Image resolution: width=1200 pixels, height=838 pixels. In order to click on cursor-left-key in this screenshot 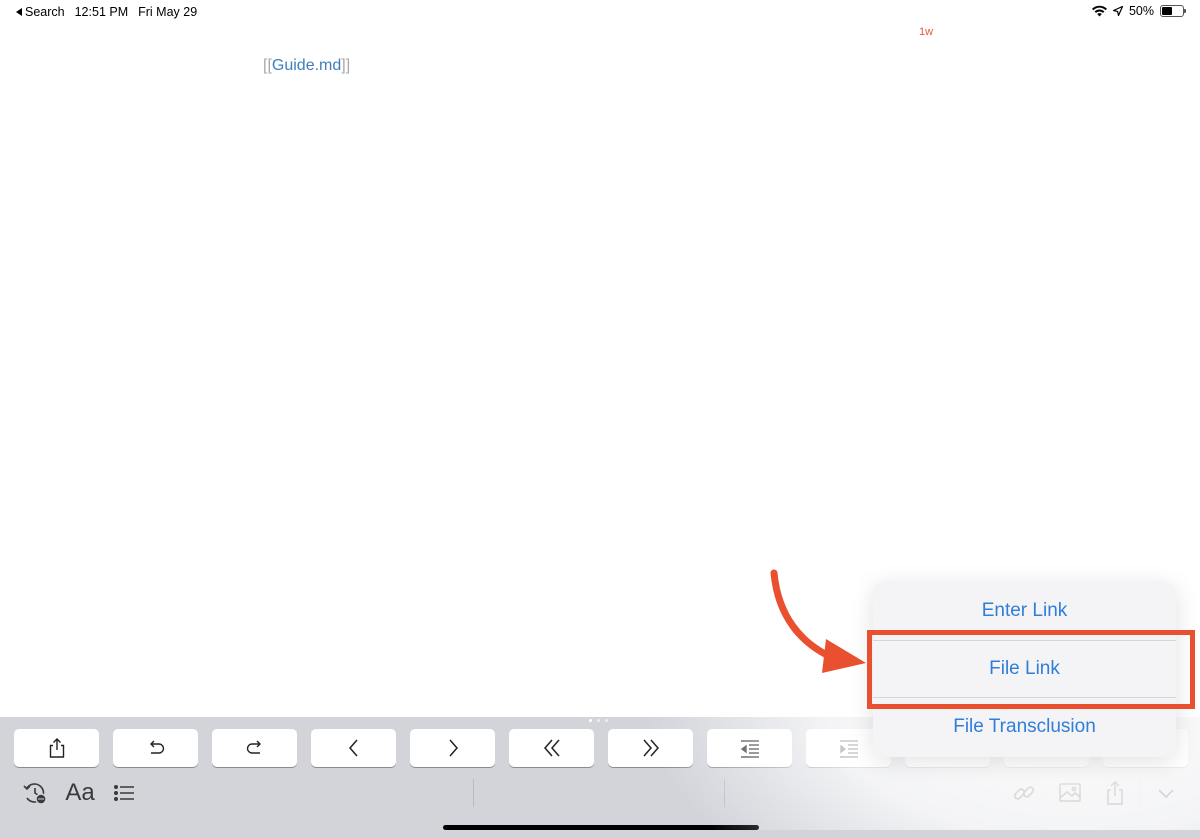, I will do `click(353, 748)`.